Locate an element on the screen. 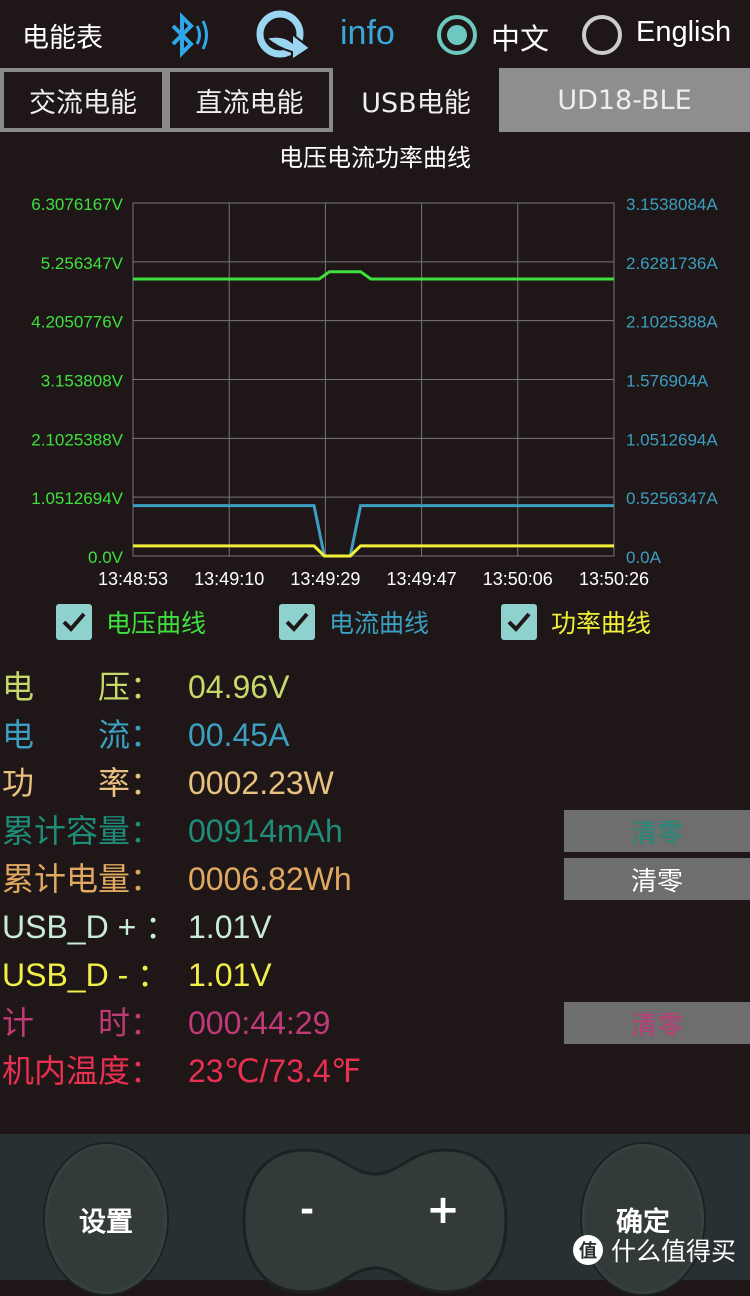 The width and height of the screenshot is (750, 1296). reading-label: USB_D - ： is located at coordinates (86, 975).